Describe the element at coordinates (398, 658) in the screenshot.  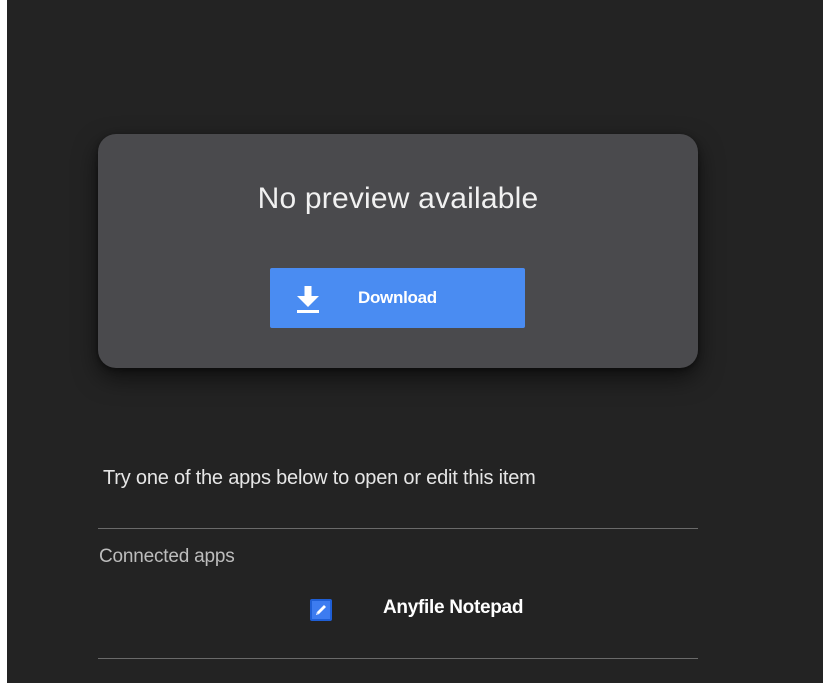
I see `section-divider-bottom` at that location.